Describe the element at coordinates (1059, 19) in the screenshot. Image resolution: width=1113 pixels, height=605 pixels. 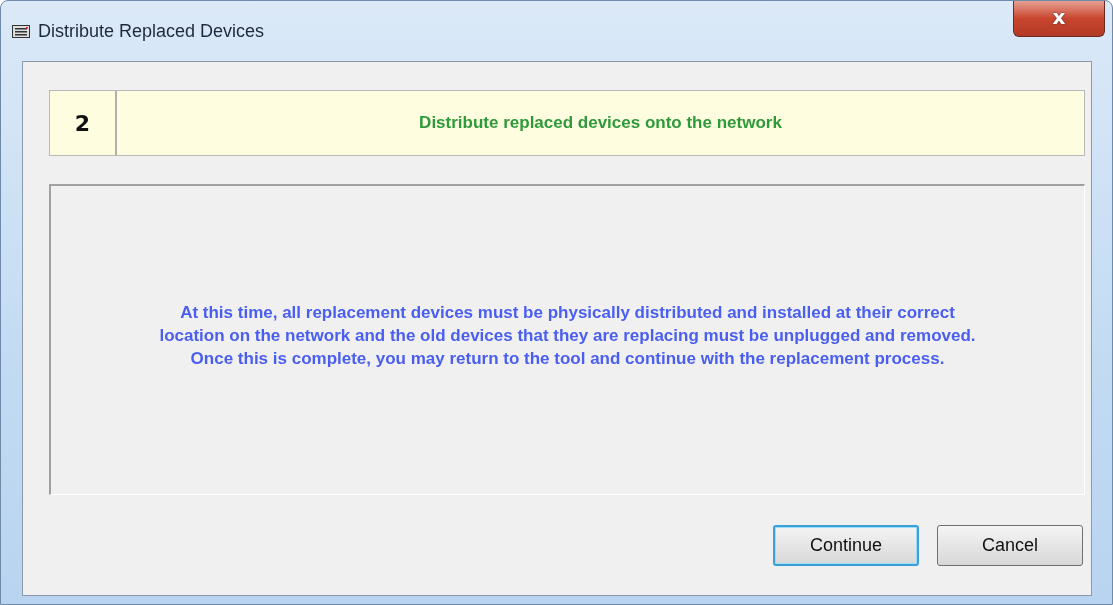
I see `close-button: x` at that location.